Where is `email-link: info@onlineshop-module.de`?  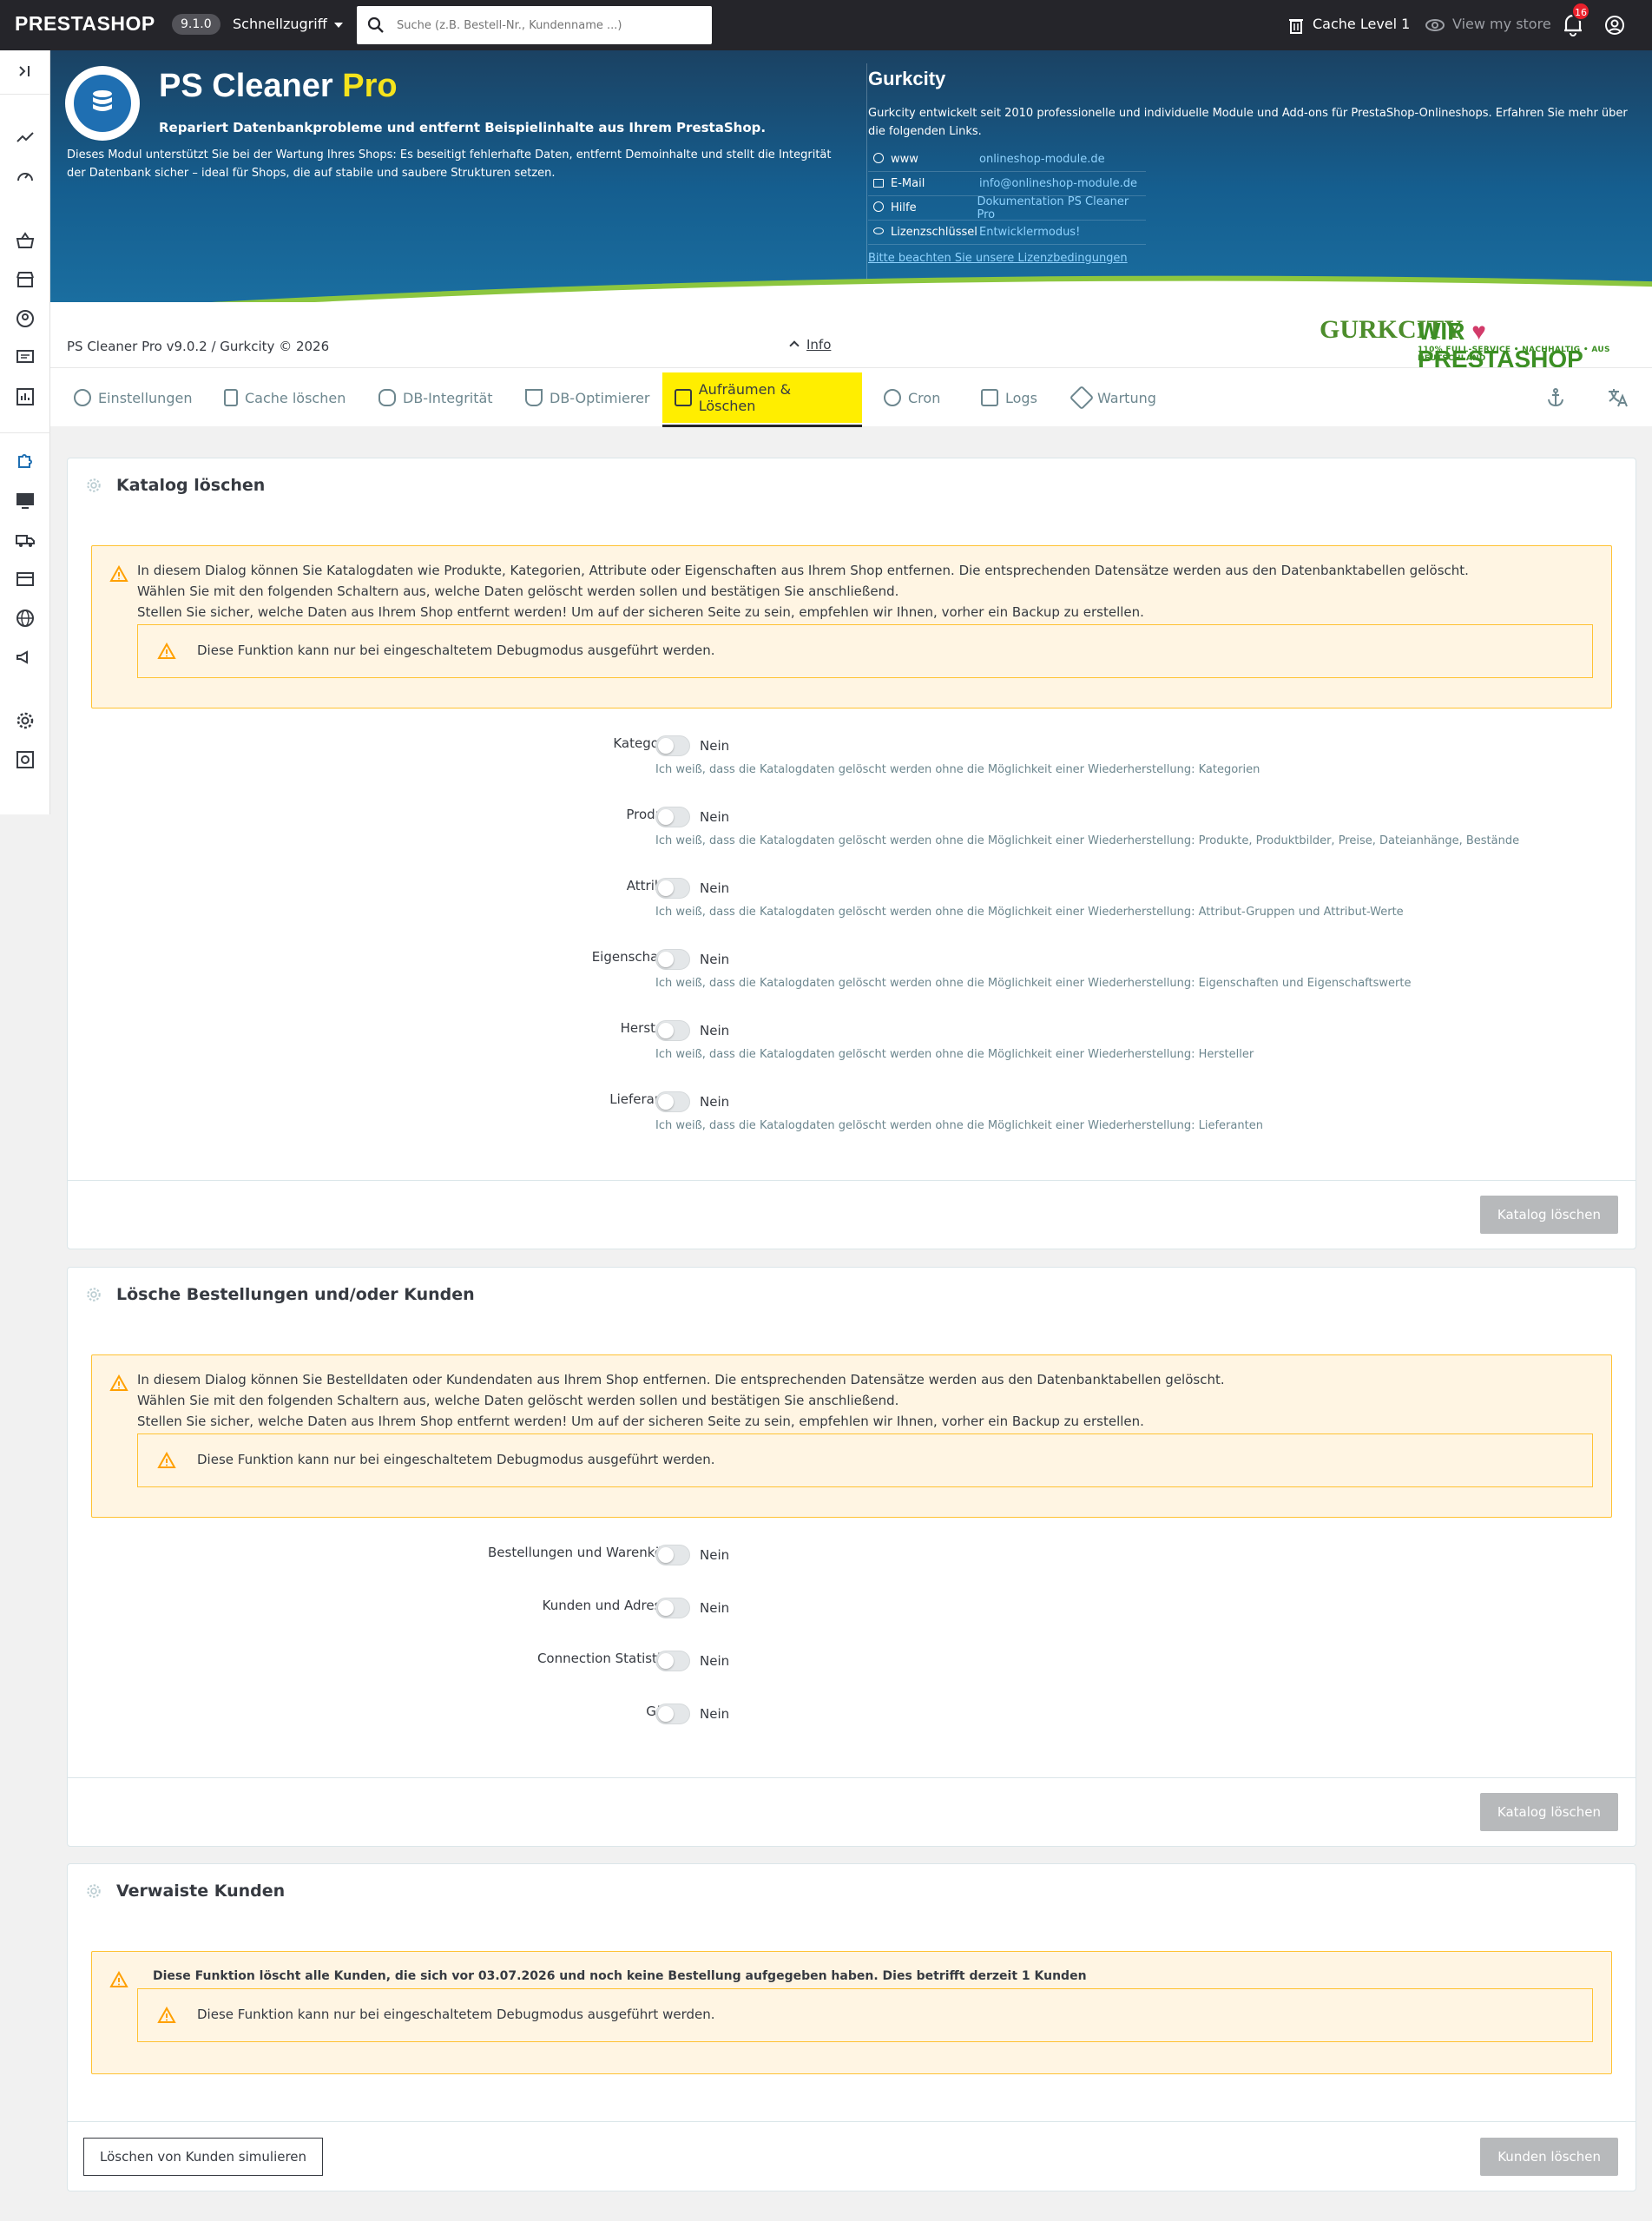
email-link: info@onlineshop-module.de is located at coordinates (1058, 184).